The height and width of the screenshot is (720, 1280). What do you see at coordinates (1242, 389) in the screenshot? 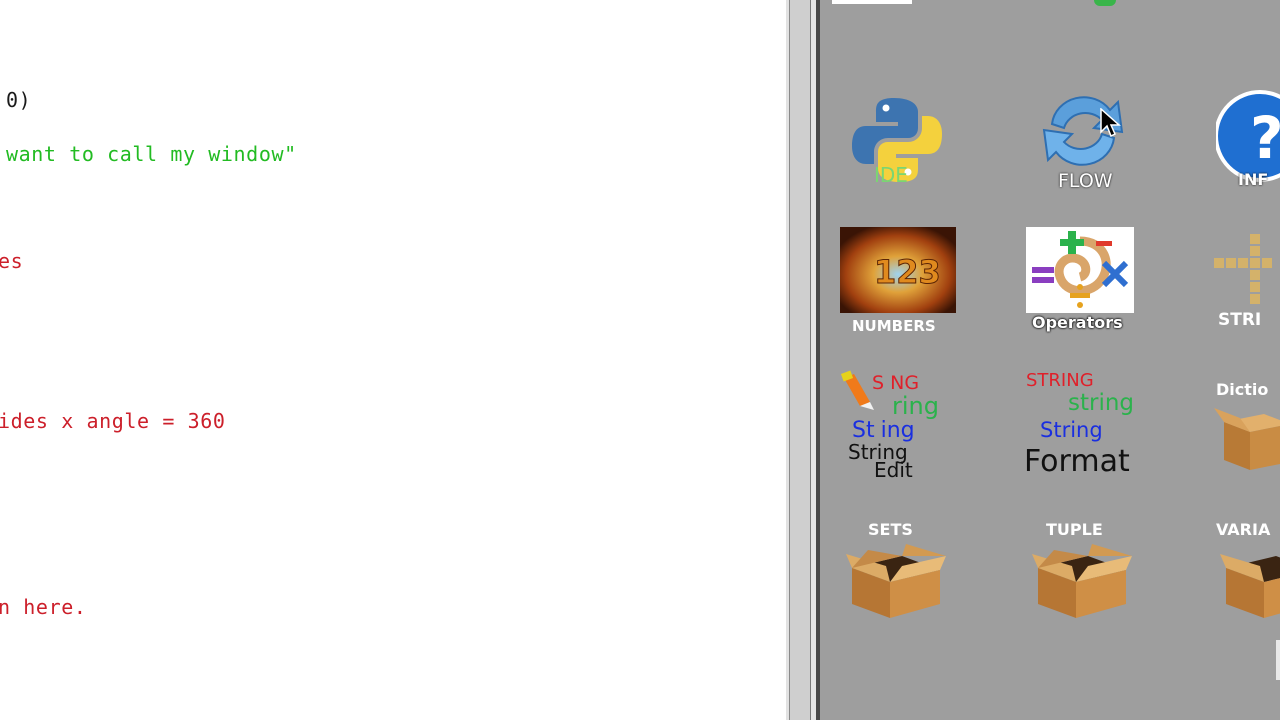
I see `tile-label: Dictio` at bounding box center [1242, 389].